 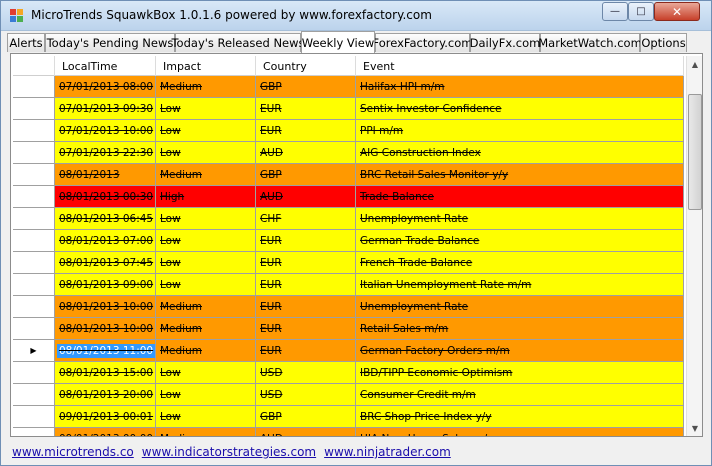 I want to click on cell-localtime: 07/01/2013 08:00, so click(x=105, y=86).